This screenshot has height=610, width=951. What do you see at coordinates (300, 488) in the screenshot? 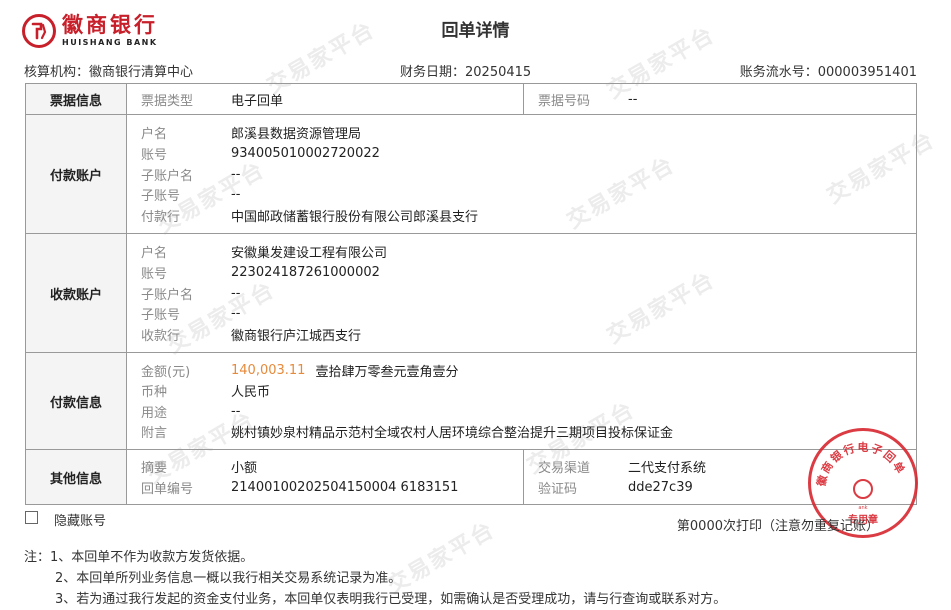
I see `receipt-no-row: 回单编号 21400100202504150004 6183151` at bounding box center [300, 488].